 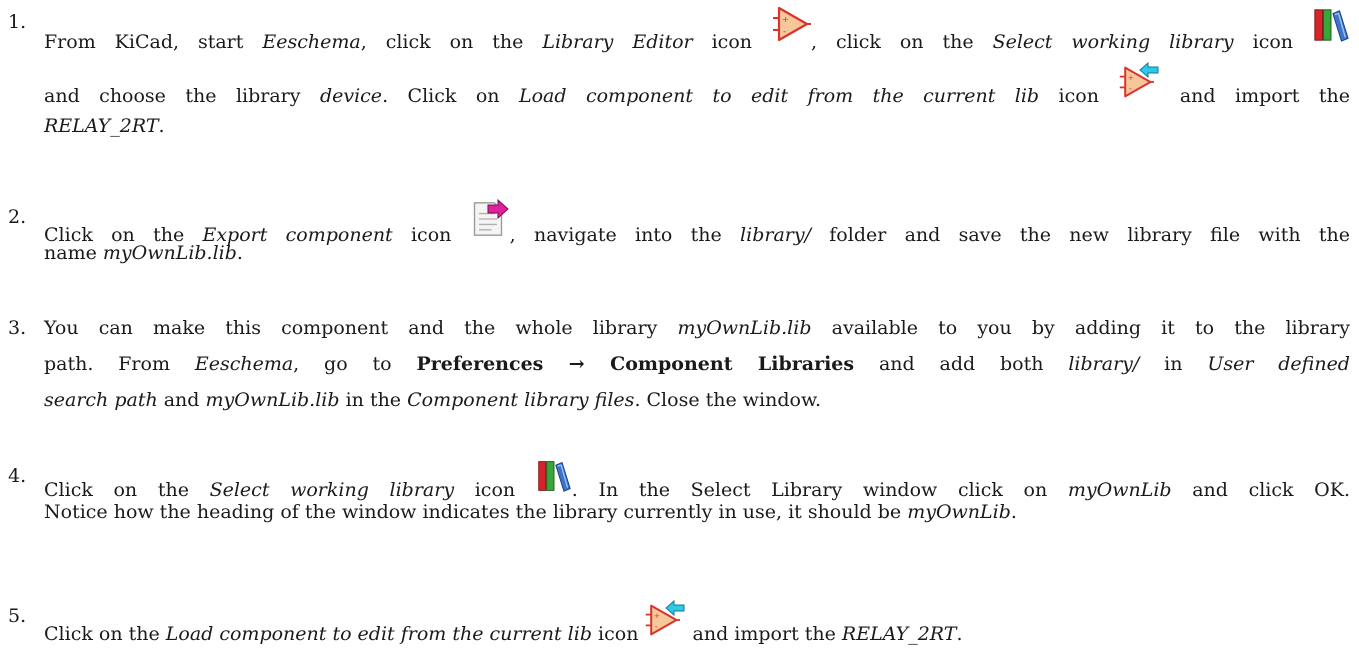 I want to click on menu-path: Preferences → Component Libraries, so click(x=635, y=364).